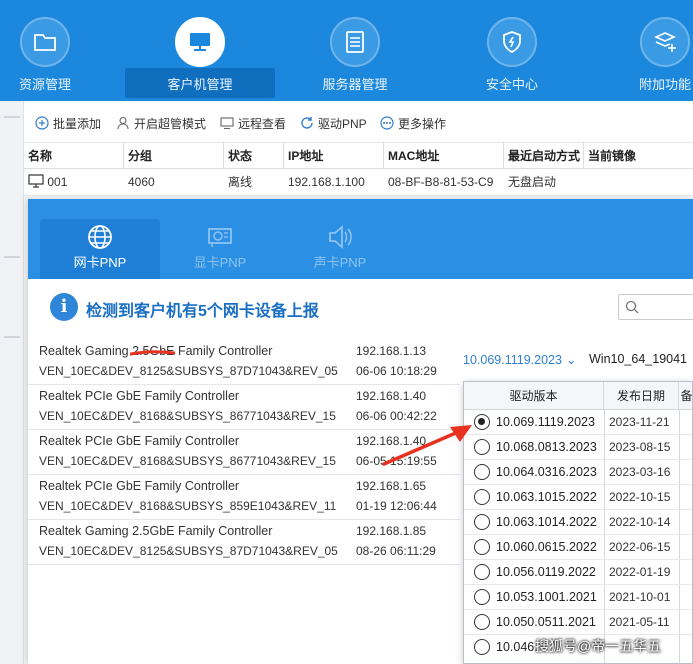  I want to click on release-date: 2022-10-14, so click(640, 522).